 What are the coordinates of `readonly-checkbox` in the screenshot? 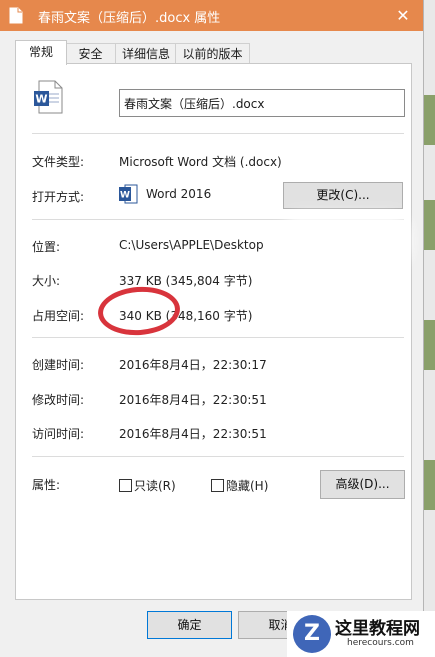 It's located at (125, 485).